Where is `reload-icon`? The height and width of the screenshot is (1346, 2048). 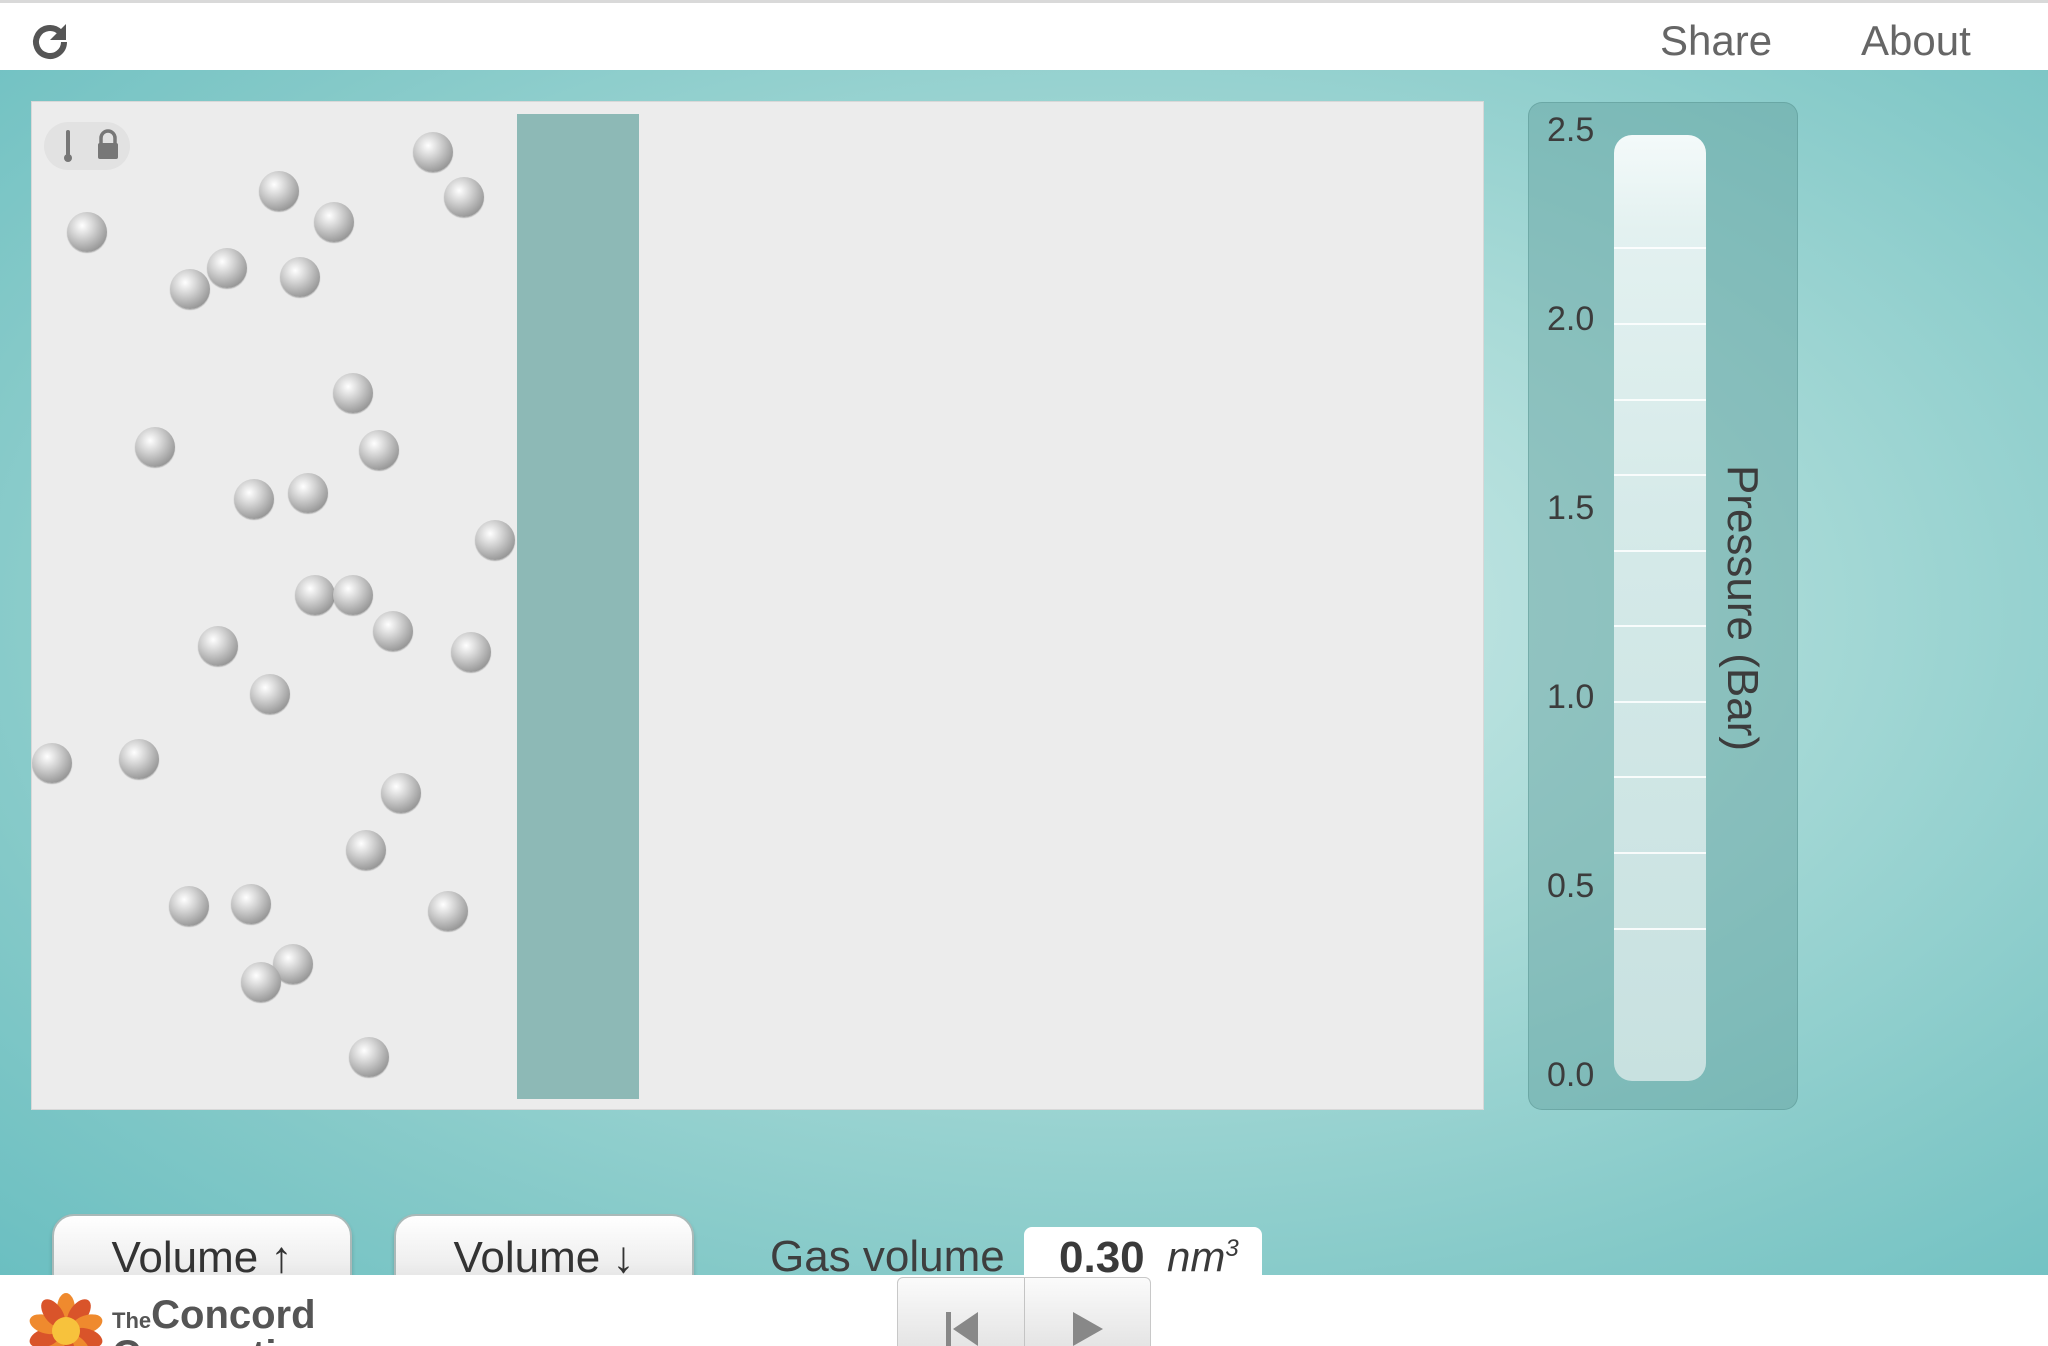 reload-icon is located at coordinates (50, 42).